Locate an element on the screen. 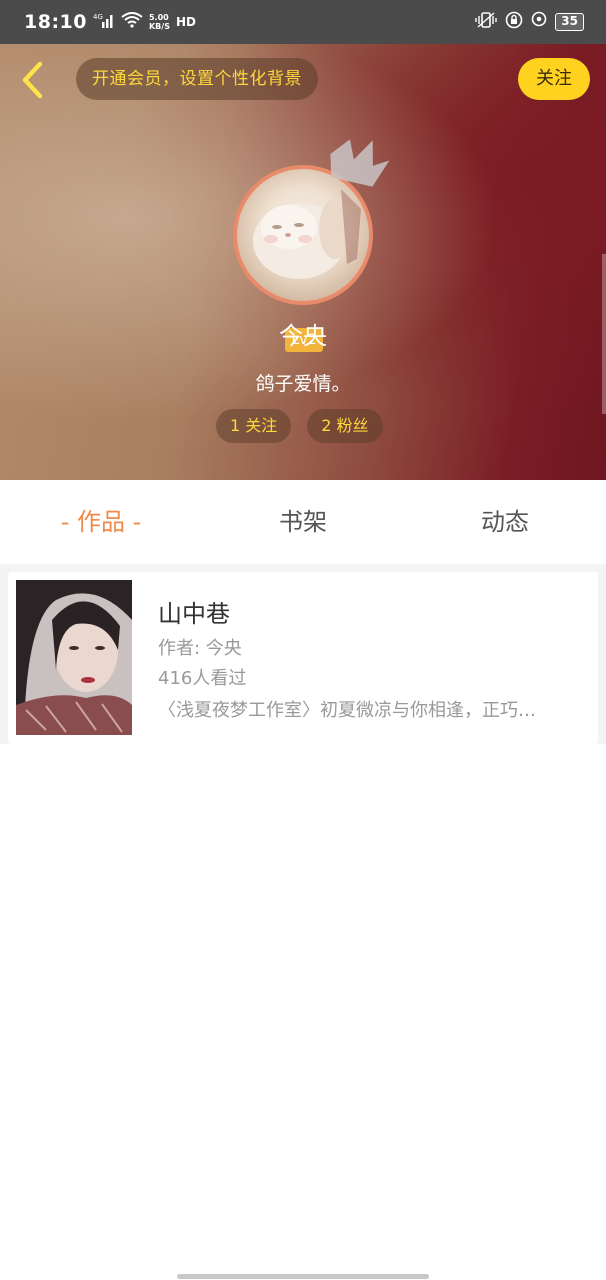  user-bio: 鸽子爱情。 is located at coordinates (303, 384).